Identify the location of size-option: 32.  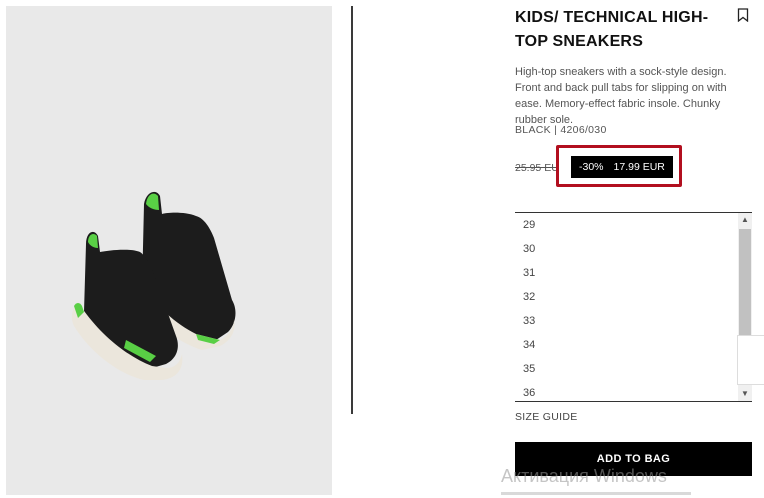
(633, 297).